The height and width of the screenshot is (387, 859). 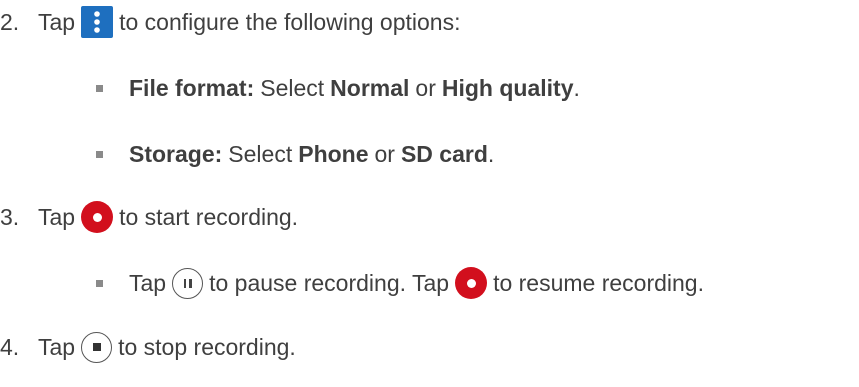 I want to click on step-number: 4., so click(x=10, y=346).